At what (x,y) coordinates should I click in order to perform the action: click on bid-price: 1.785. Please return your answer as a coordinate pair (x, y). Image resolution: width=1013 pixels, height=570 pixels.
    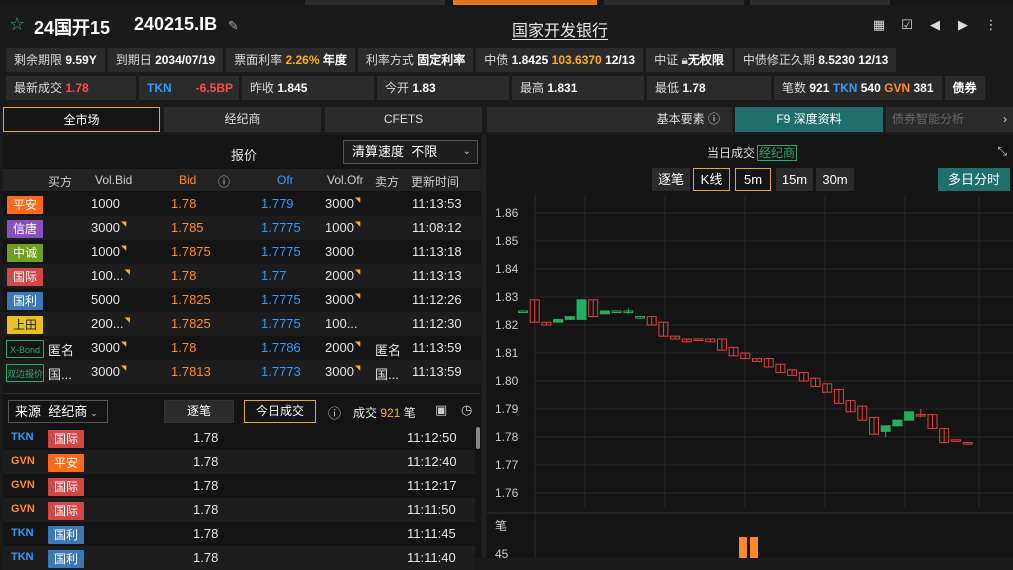
    Looking at the image, I should click on (187, 227).